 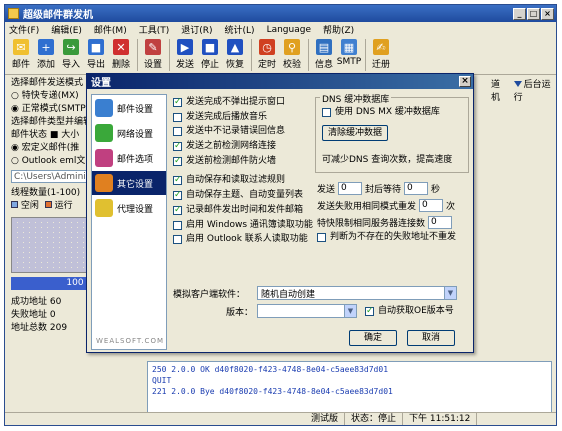 What do you see at coordinates (280, 81) in the screenshot?
I see `dialog-title-bar: 设置 ×` at bounding box center [280, 81].